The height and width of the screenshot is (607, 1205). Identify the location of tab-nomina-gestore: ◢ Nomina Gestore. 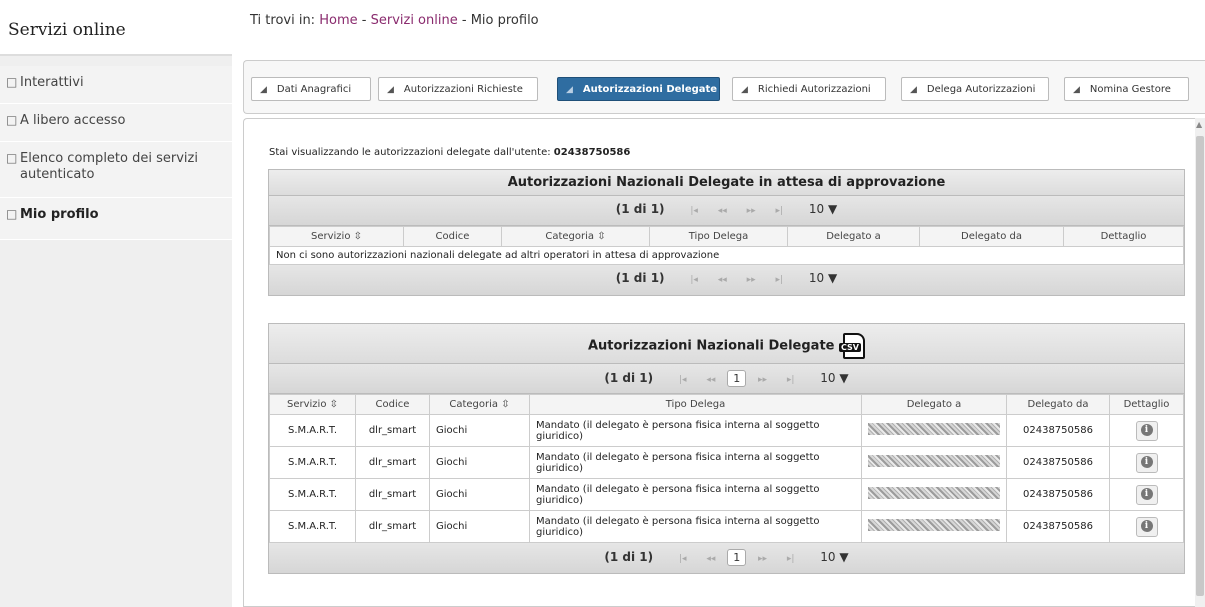
(1126, 89).